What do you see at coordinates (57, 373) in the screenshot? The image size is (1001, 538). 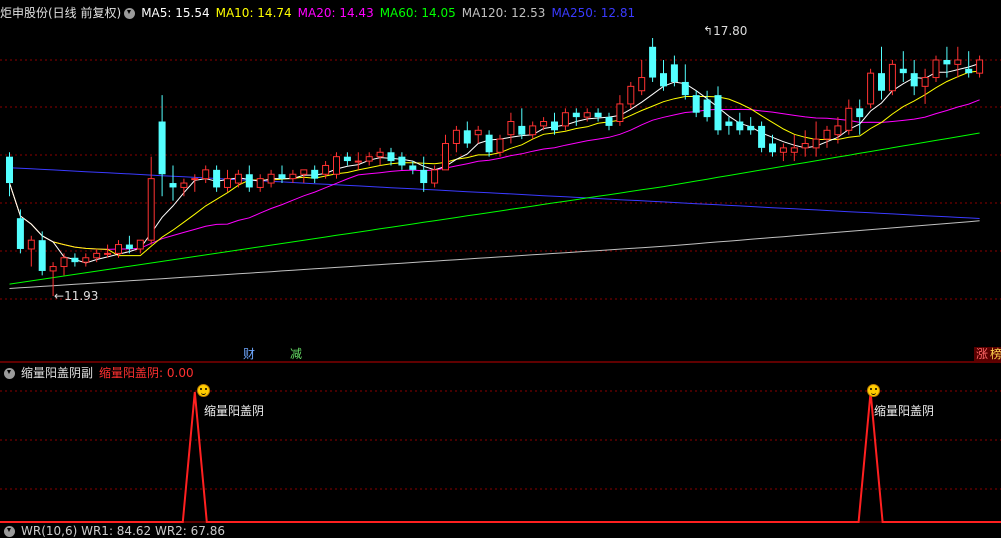 I see `indicator-title: 缩量阳盖阴副` at bounding box center [57, 373].